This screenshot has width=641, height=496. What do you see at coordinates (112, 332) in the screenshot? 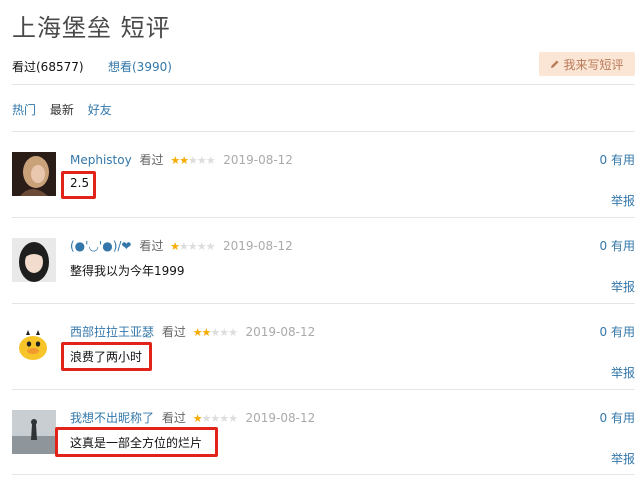
I see `review-user: 西部拉拉王亚瑟` at bounding box center [112, 332].